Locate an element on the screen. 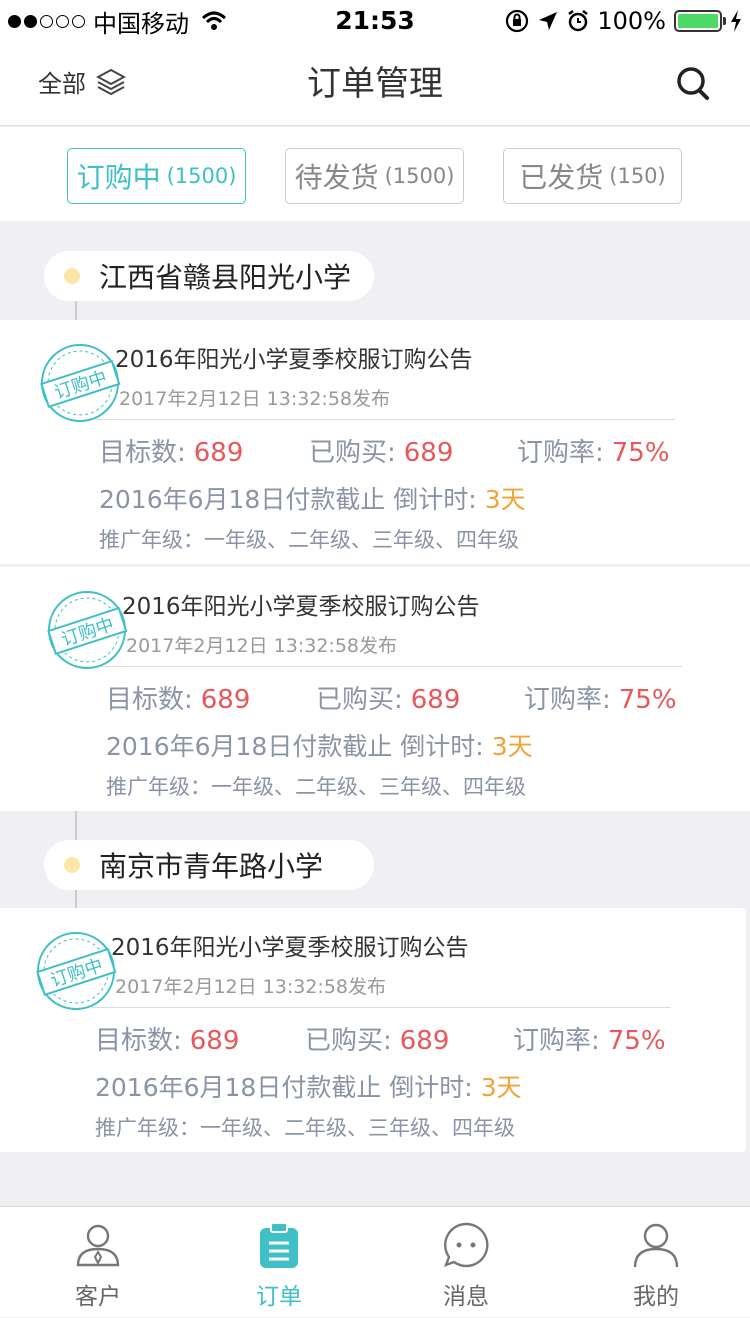 Image resolution: width=750 pixels, height=1318 pixels. tab-profile-label: 我的 is located at coordinates (656, 1297).